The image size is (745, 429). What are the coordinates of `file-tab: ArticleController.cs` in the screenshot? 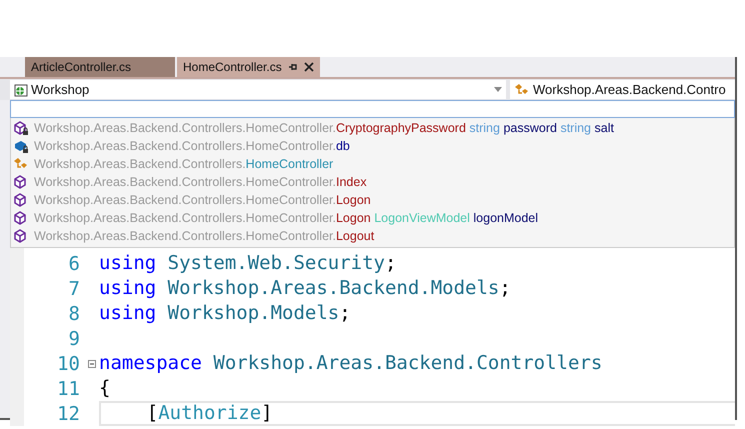 It's located at (100, 67).